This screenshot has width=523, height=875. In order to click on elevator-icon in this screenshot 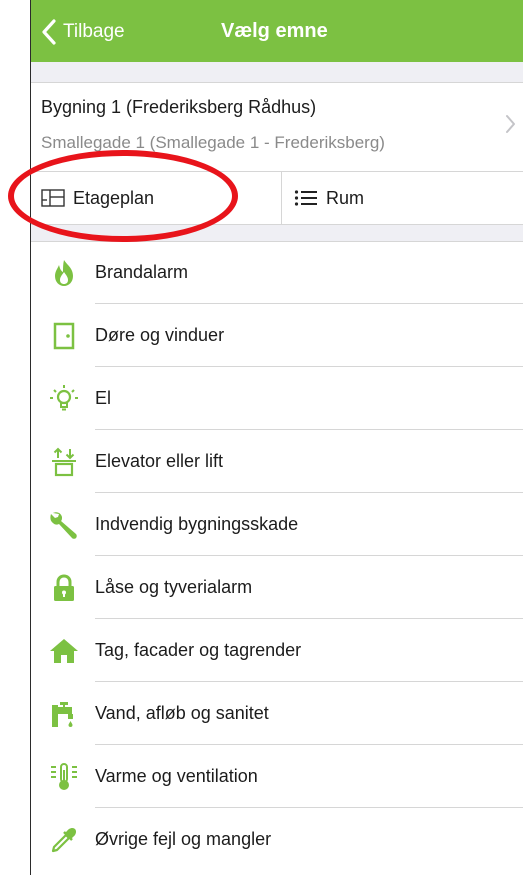, I will do `click(64, 462)`.